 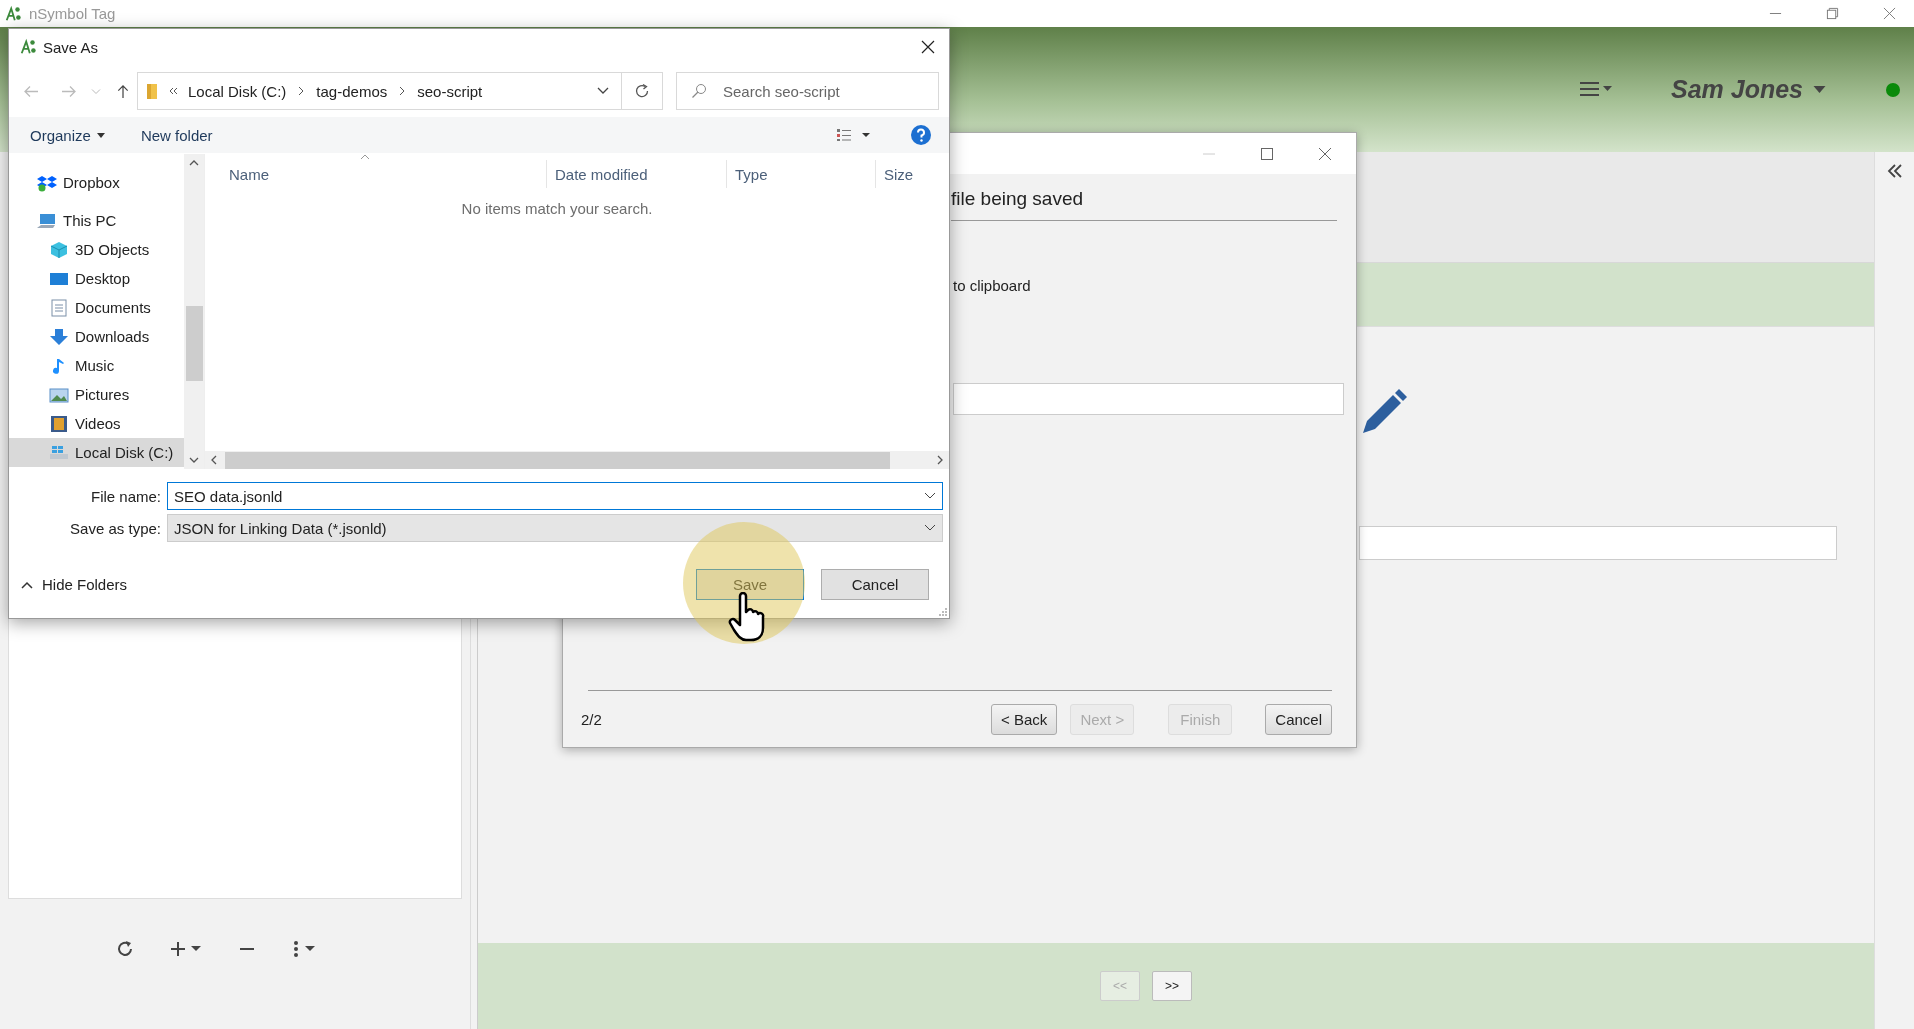 I want to click on nav-item: Pictures, so click(x=96, y=394).